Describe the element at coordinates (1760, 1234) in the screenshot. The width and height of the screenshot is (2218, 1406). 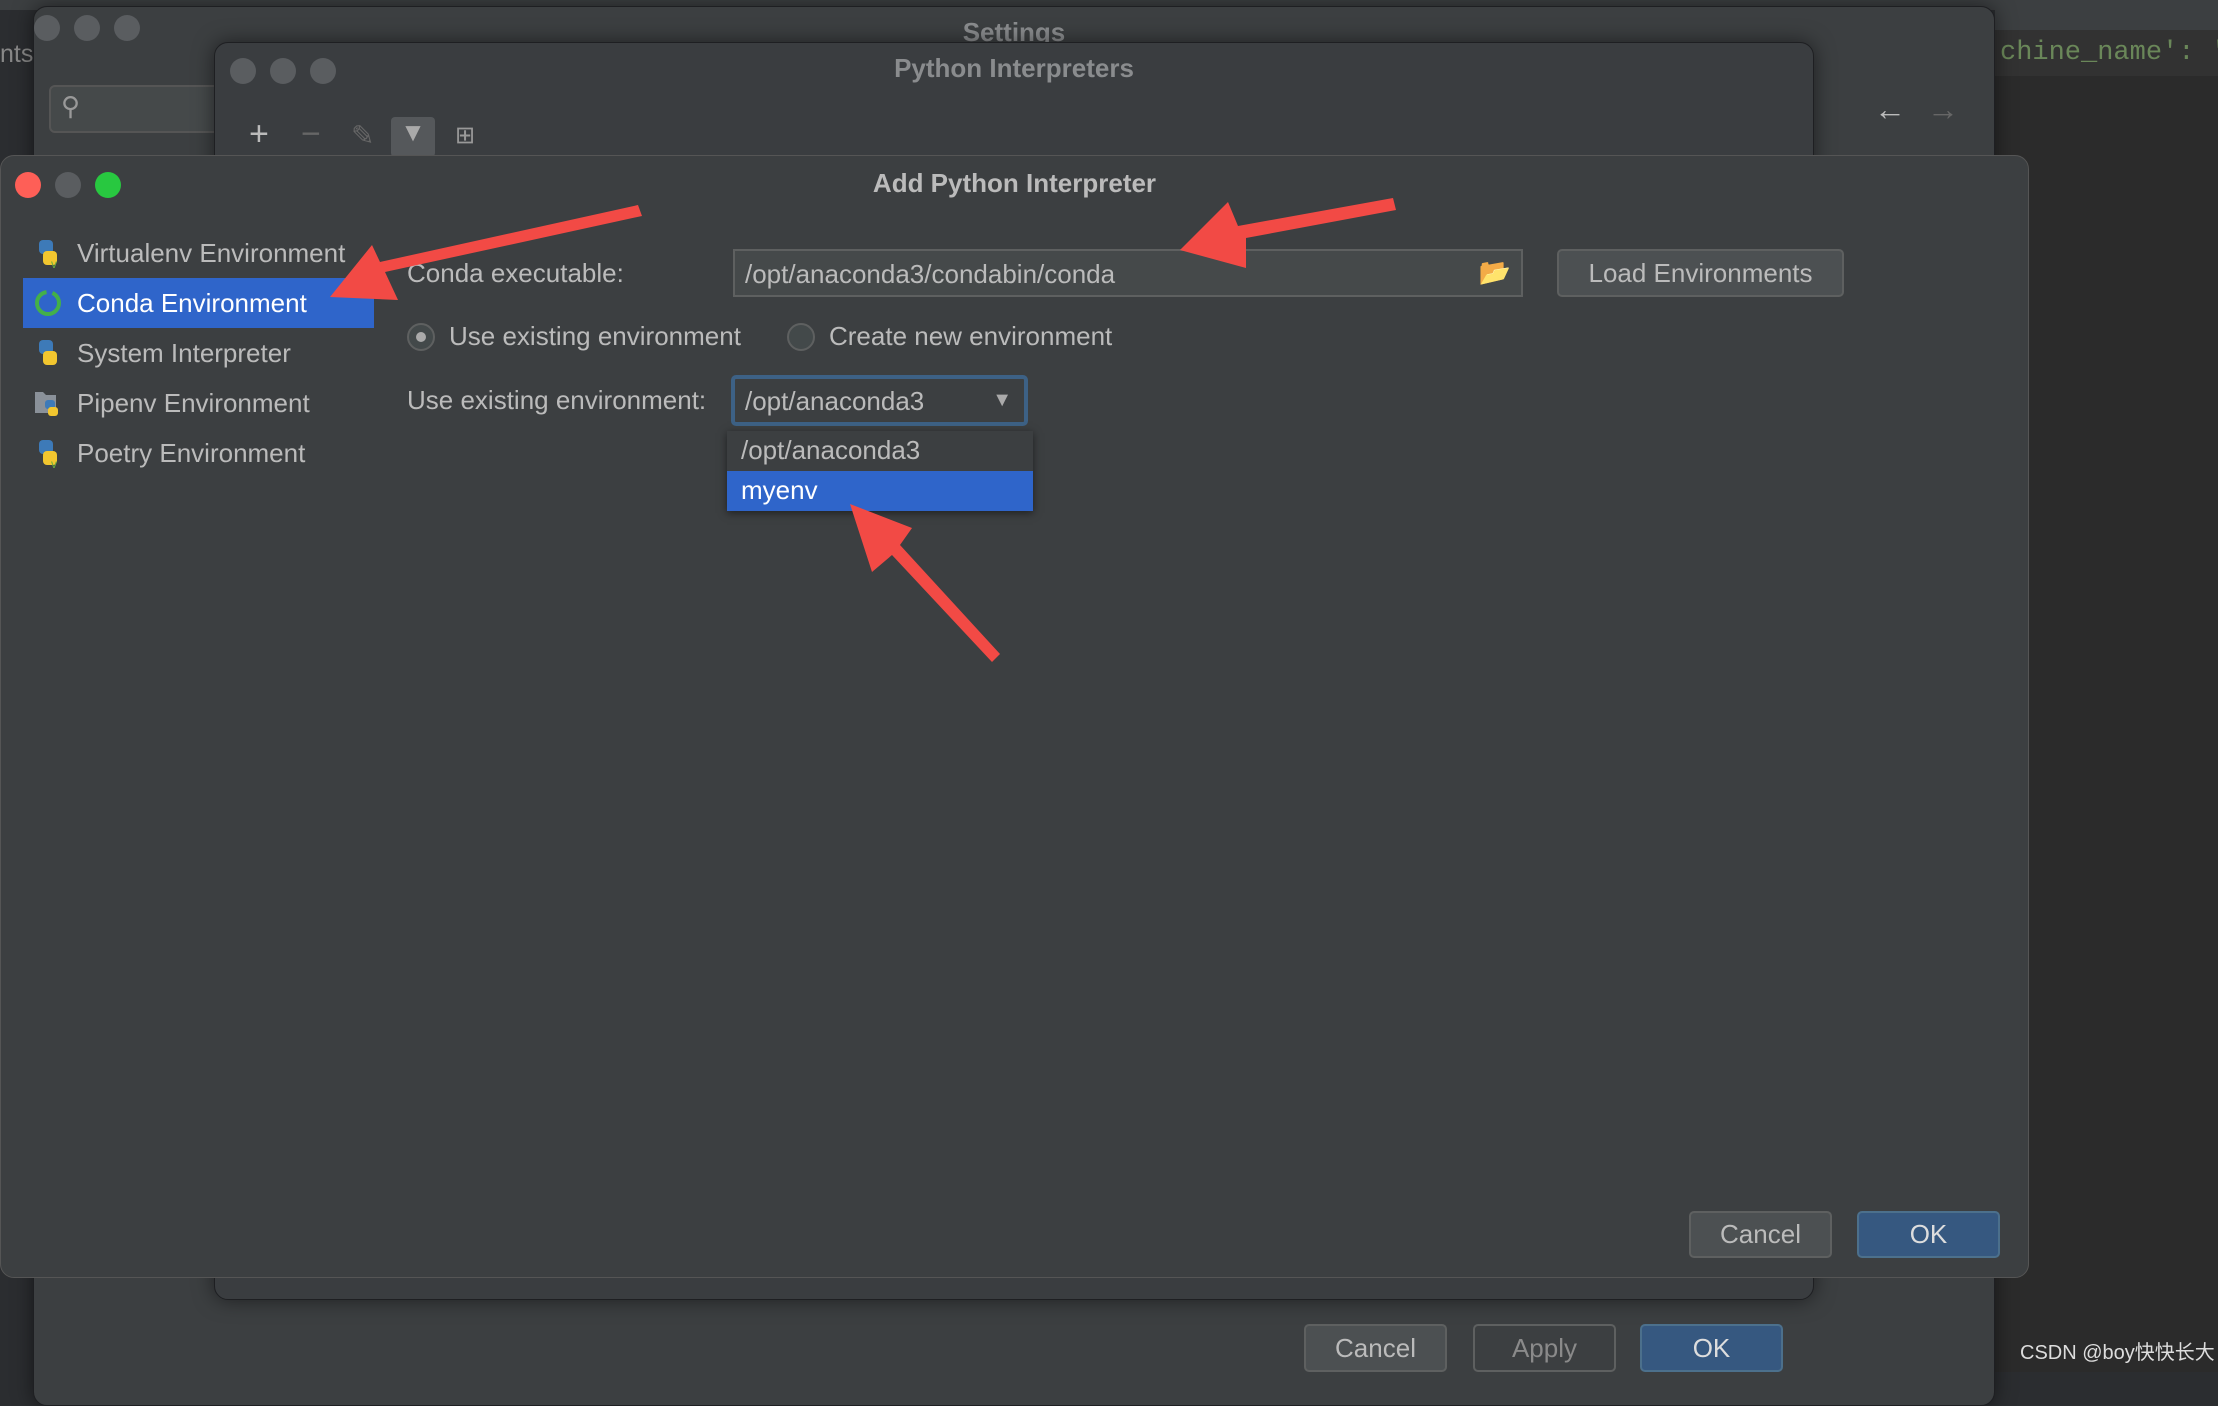
I see `cancel-button: Cancel` at that location.